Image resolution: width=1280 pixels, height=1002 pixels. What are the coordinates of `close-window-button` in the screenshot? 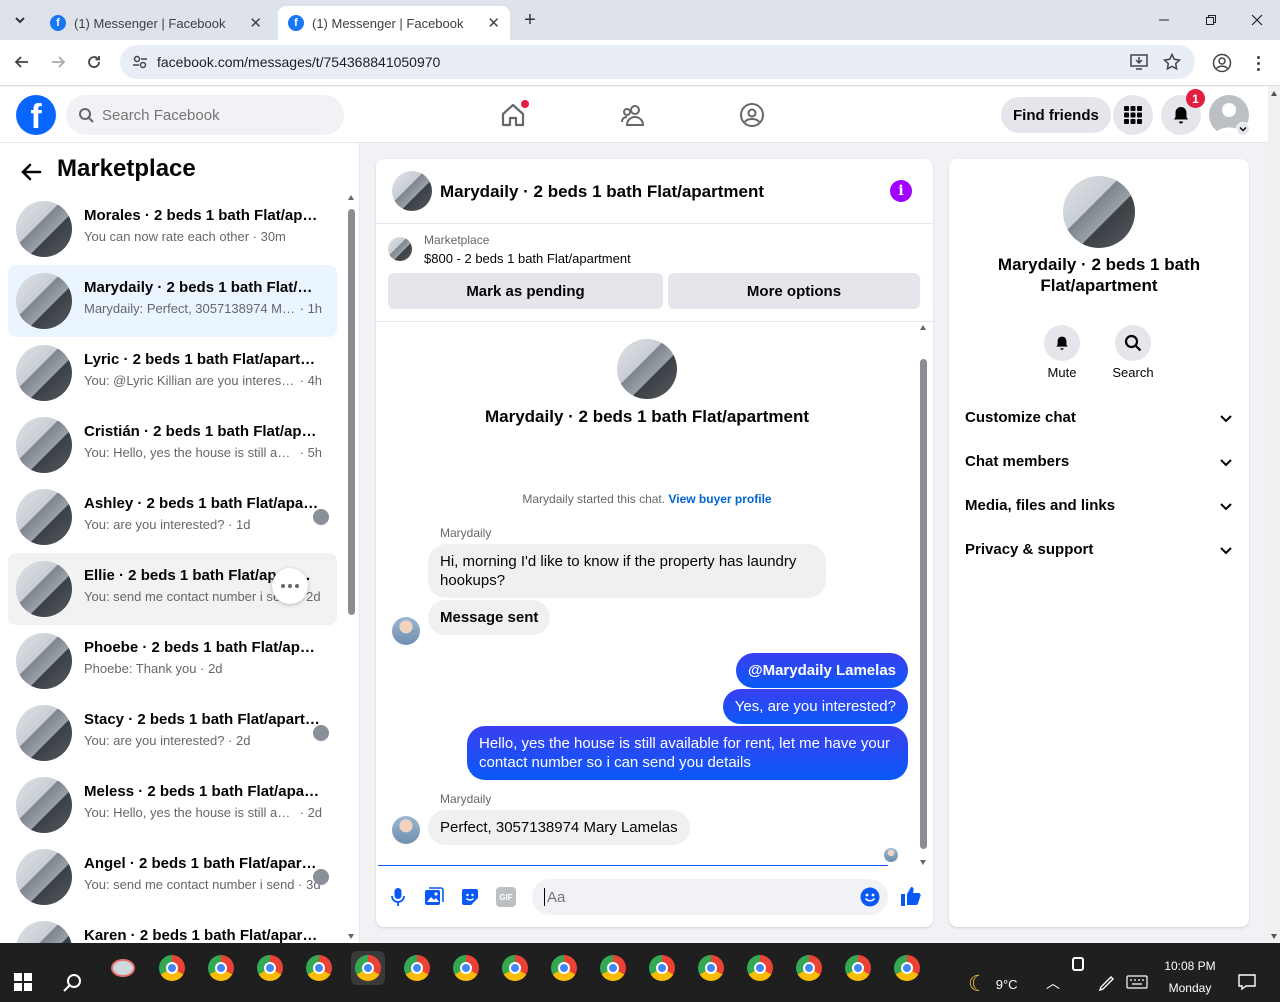 It's located at (1257, 20).